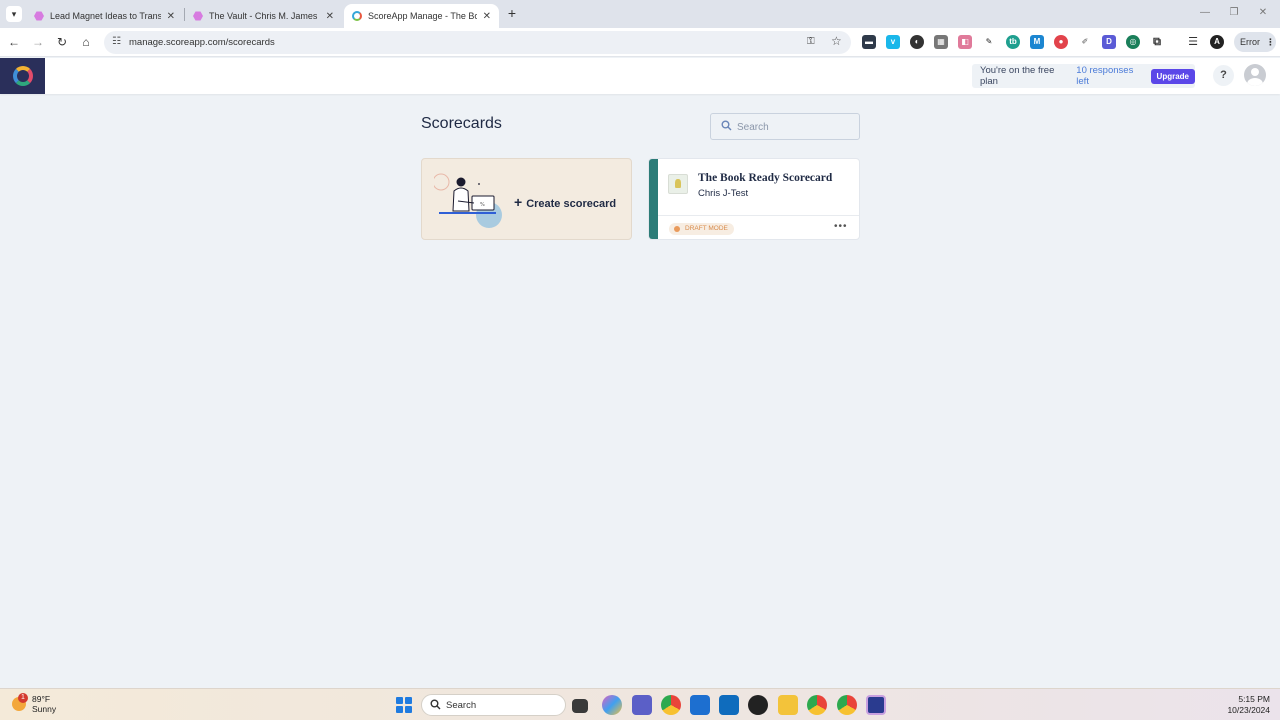 The image size is (1280, 720). Describe the element at coordinates (1109, 42) in the screenshot. I see `extension-icon: D` at that location.